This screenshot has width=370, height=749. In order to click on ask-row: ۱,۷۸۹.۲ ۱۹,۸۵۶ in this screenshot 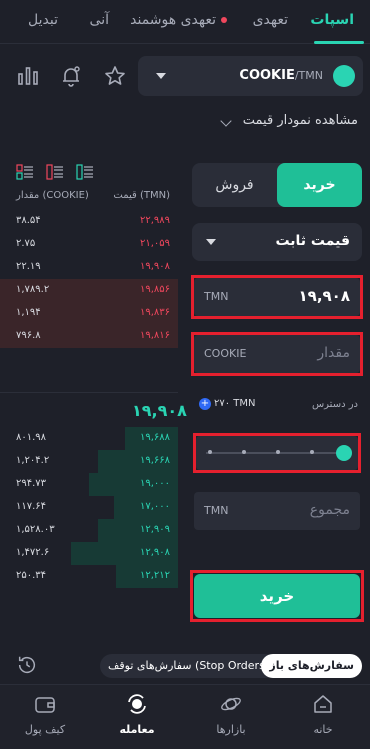, I will do `click(89, 290)`.